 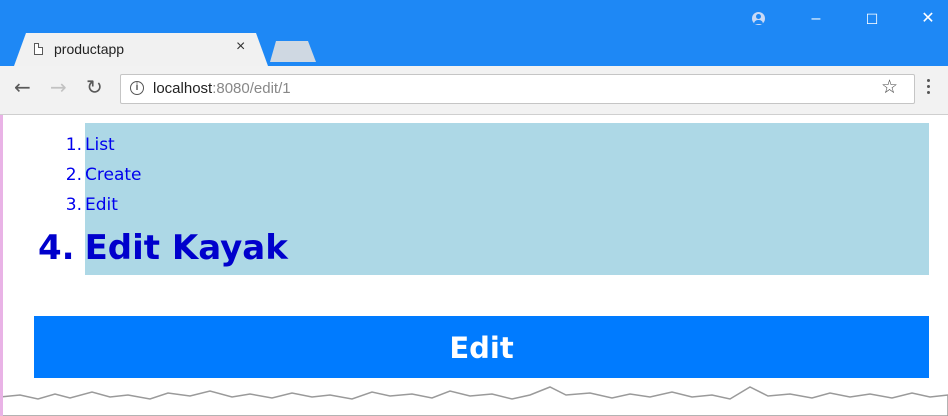 I want to click on browser-toolbar: ← → ↻ i localhost:8080/edit/1 ☆, so click(x=474, y=90).